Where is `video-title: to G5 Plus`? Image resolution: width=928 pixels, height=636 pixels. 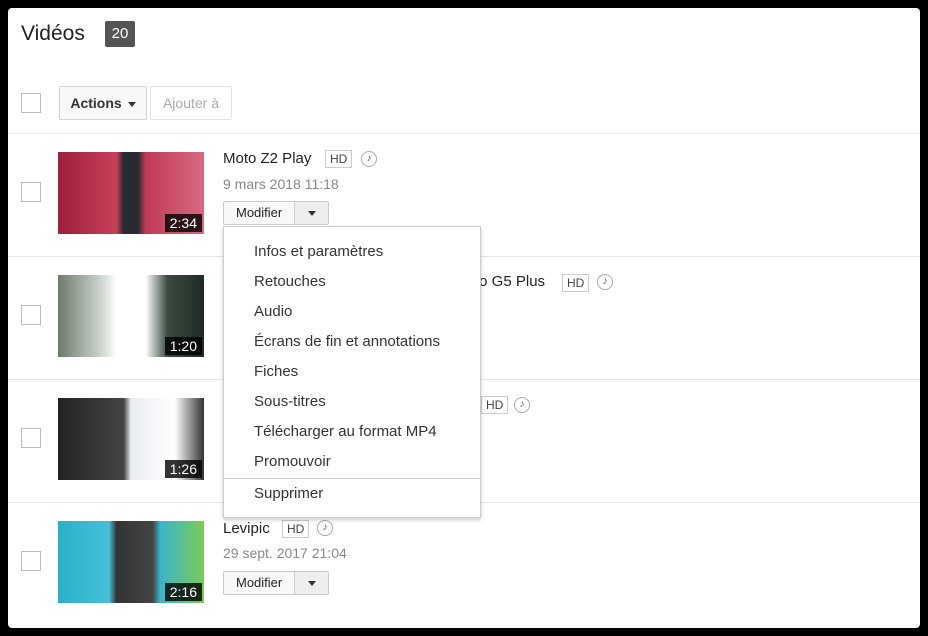
video-title: to G5 Plus is located at coordinates (510, 281).